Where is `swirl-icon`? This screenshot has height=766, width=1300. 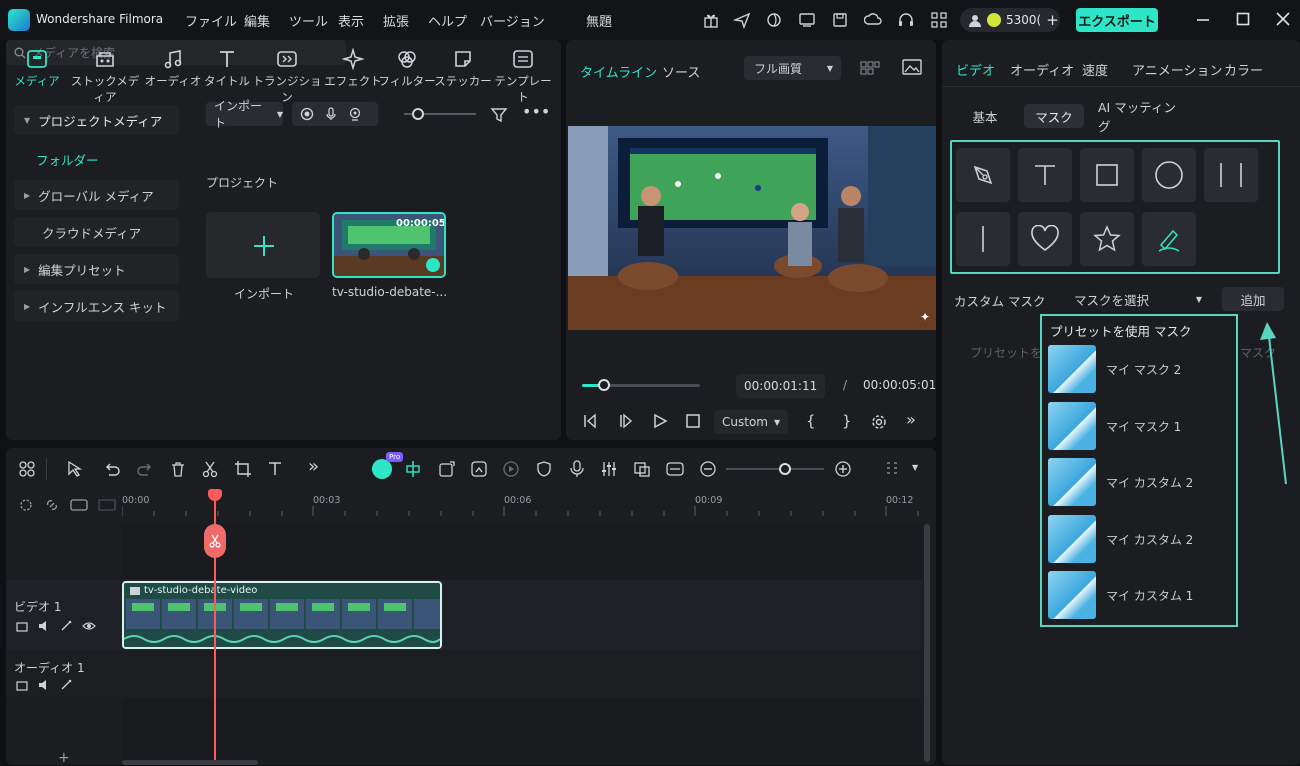 swirl-icon is located at coordinates (774, 20).